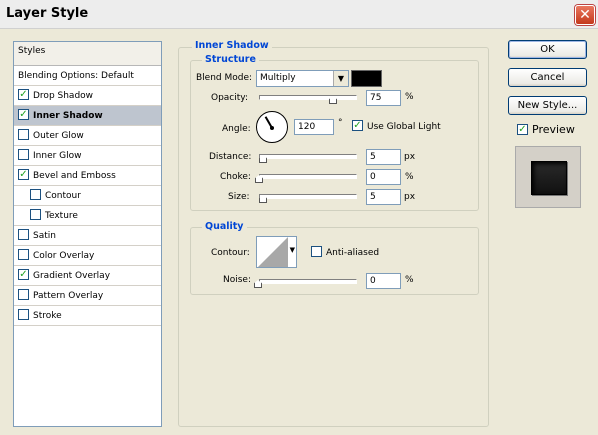 The width and height of the screenshot is (598, 435). Describe the element at coordinates (299, 14) in the screenshot. I see `title-bar: Layer Style ✕` at that location.